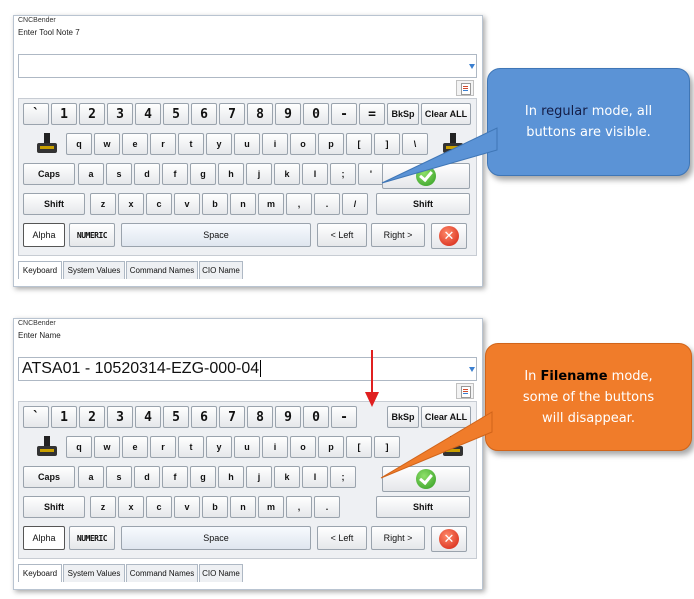 Image resolution: width=694 pixels, height=599 pixels. What do you see at coordinates (431, 303) in the screenshot?
I see `callout-pointers` at bounding box center [431, 303].